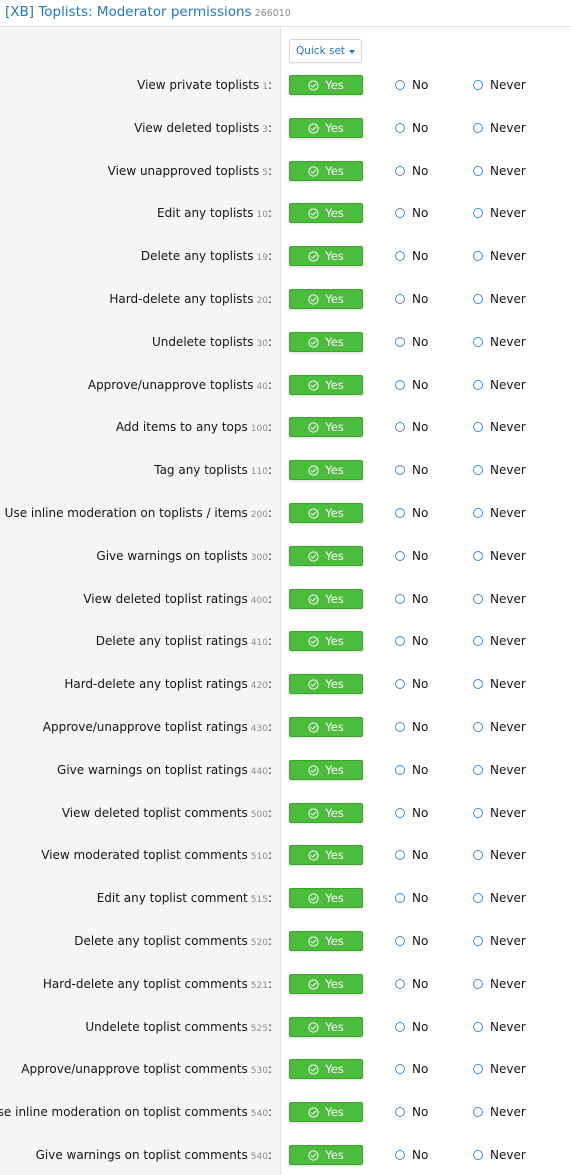  Describe the element at coordinates (213, 470) in the screenshot. I see `permission-label: Tag any toplists 110:` at that location.